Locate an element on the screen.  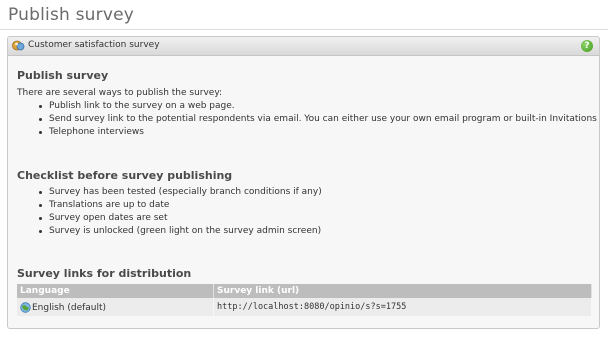
globe-icon is located at coordinates (25, 307).